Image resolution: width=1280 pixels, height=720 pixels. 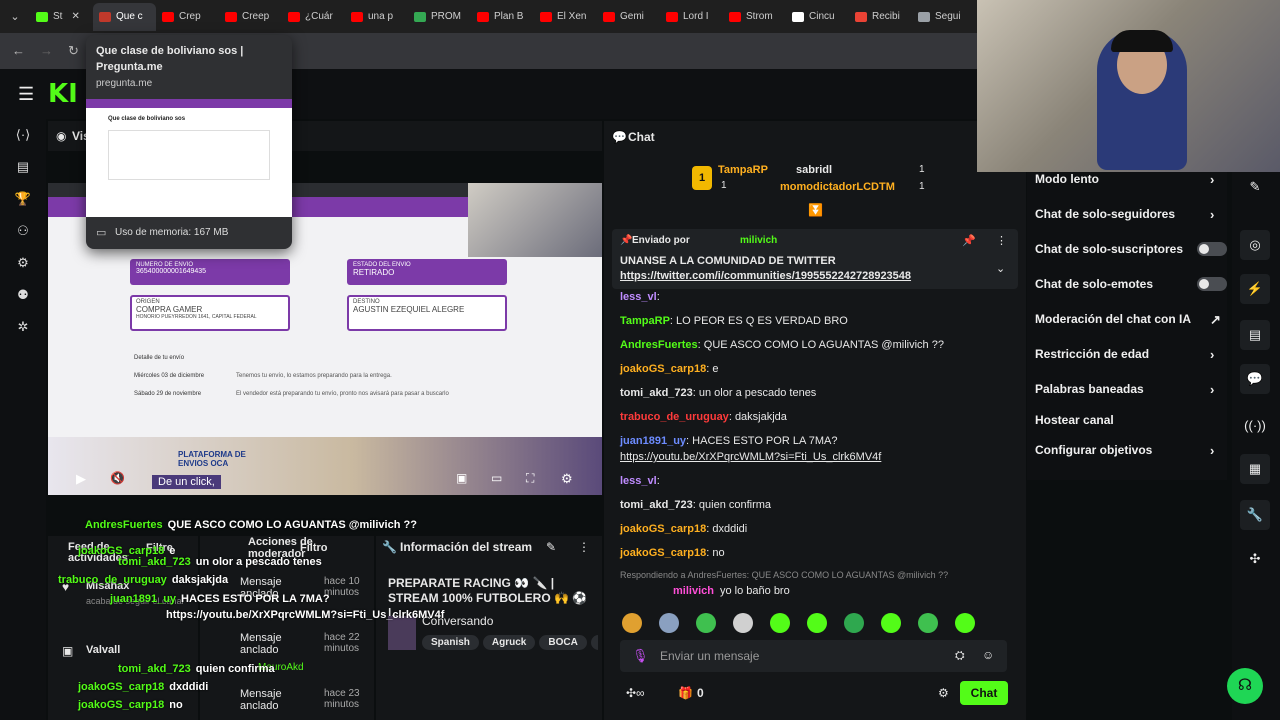 I want to click on browser-tab: ¿Cuár, so click(x=313, y=17).